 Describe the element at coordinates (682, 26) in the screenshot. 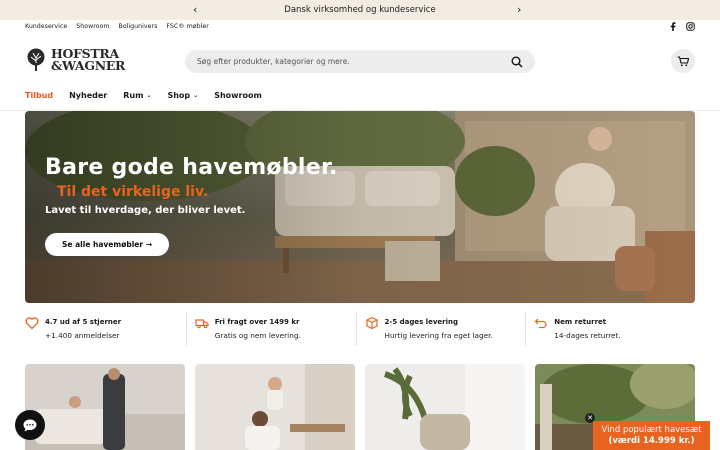

I see `social-links` at that location.